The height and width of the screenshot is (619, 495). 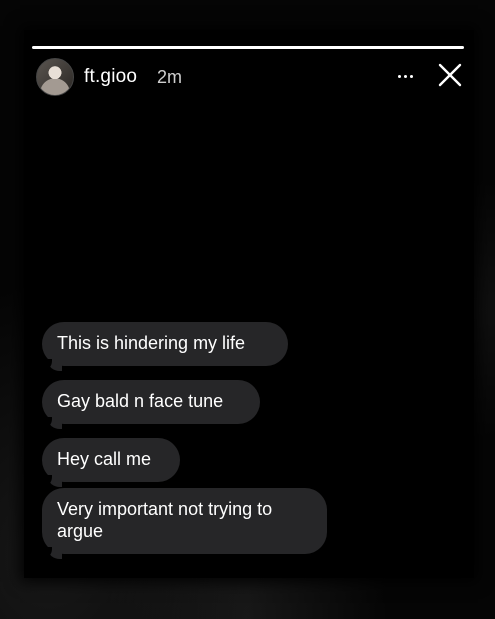 I want to click on message-bubble: This is hindering my life, so click(x=164, y=346).